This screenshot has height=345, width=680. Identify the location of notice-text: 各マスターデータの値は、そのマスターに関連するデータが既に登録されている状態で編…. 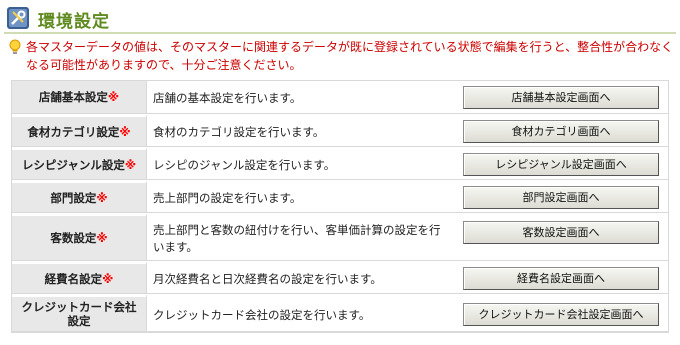
(350, 56).